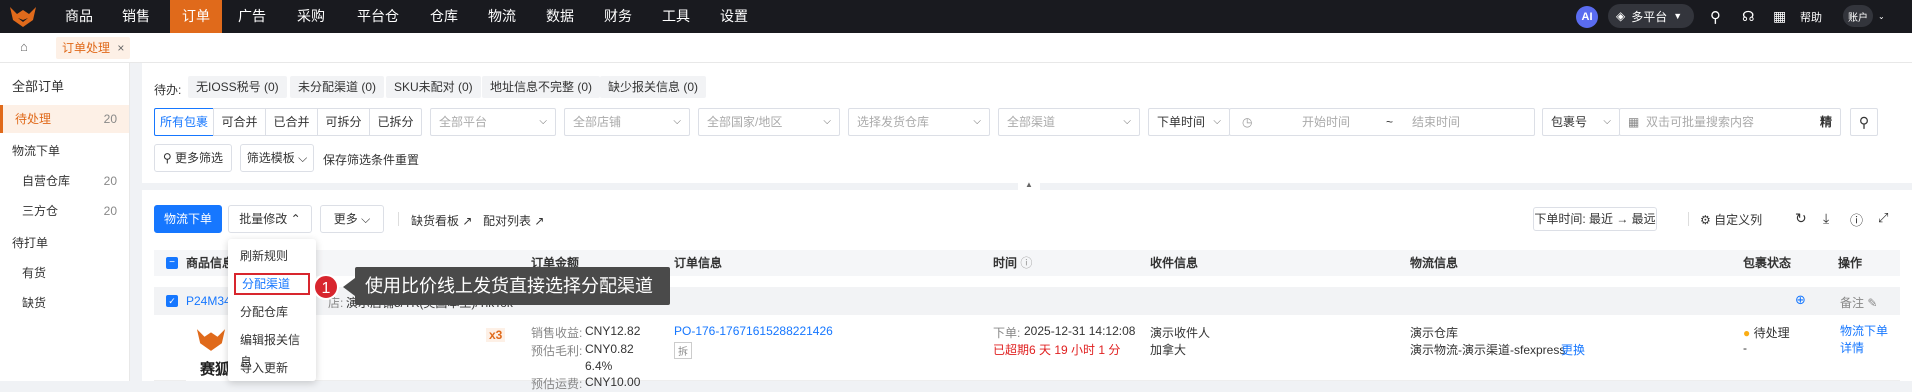 The height and width of the screenshot is (392, 1912). What do you see at coordinates (237, 87) in the screenshot?
I see `todo-chip-no-ioss: 无IOSS税号 (0)` at bounding box center [237, 87].